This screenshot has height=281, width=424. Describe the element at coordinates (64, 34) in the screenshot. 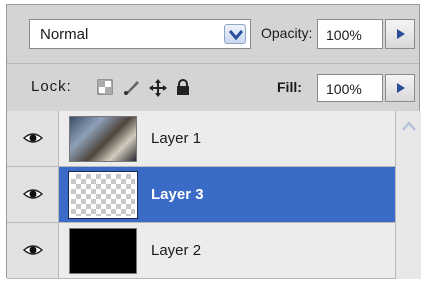

I see `blend-mode-value: Normal` at that location.